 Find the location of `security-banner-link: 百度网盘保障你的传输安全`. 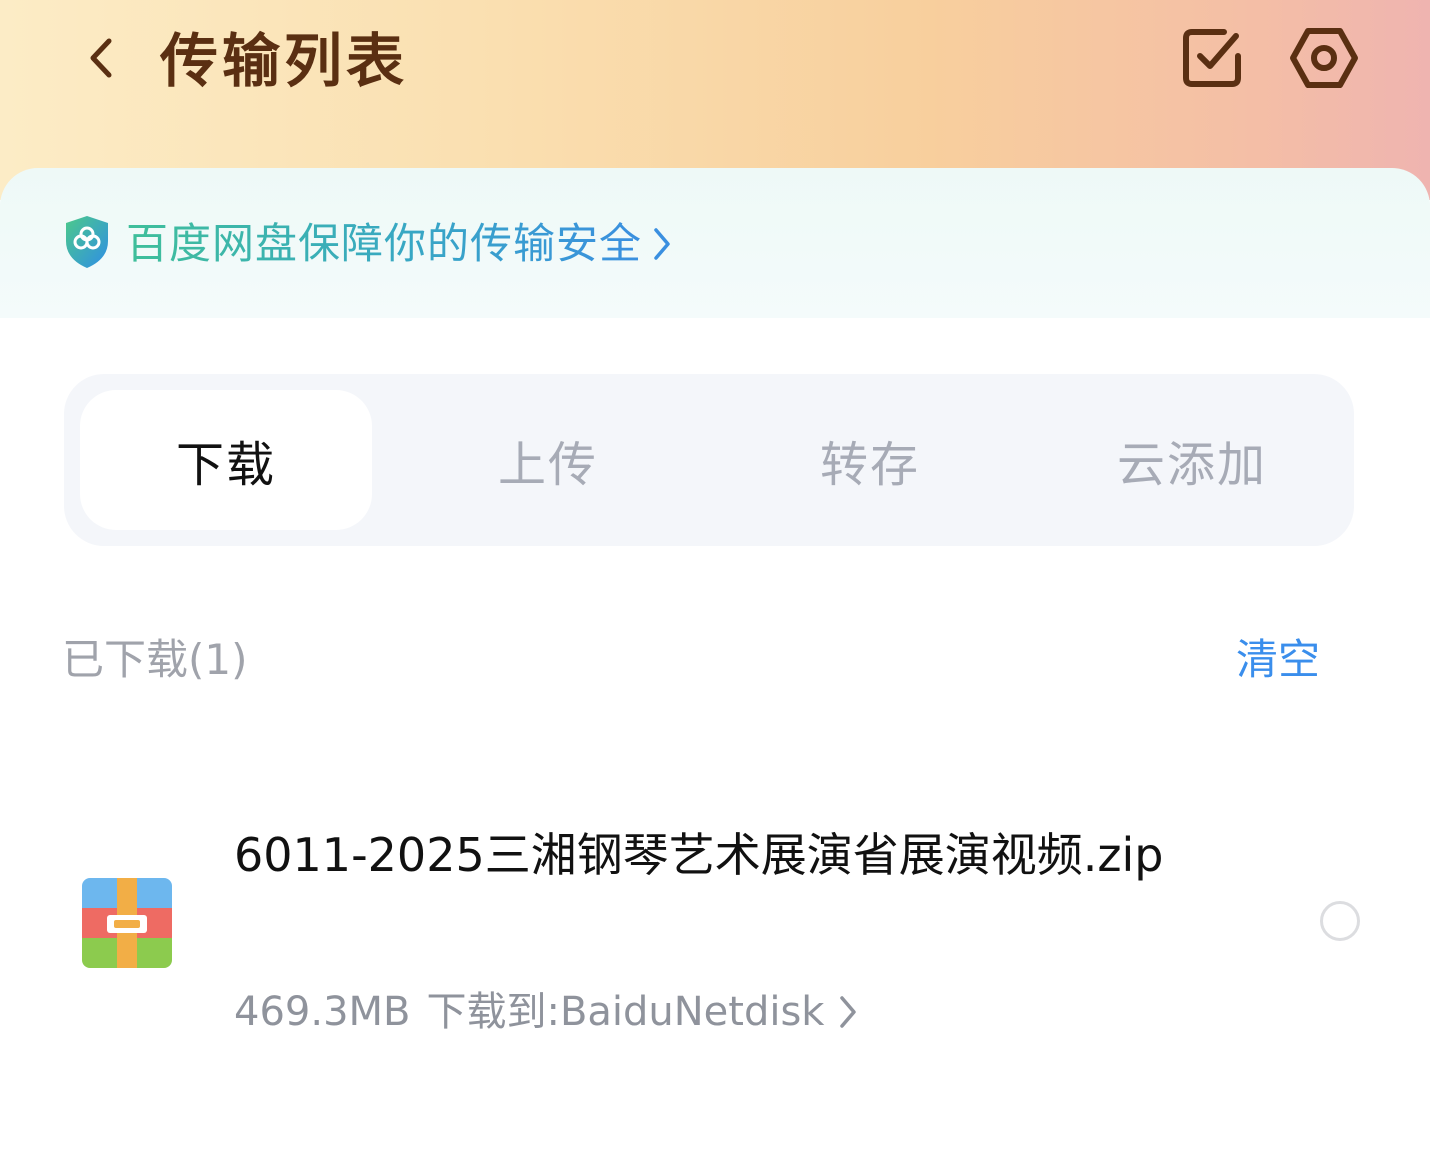

security-banner-link: 百度网盘保障你的传输安全 is located at coordinates (367, 244).